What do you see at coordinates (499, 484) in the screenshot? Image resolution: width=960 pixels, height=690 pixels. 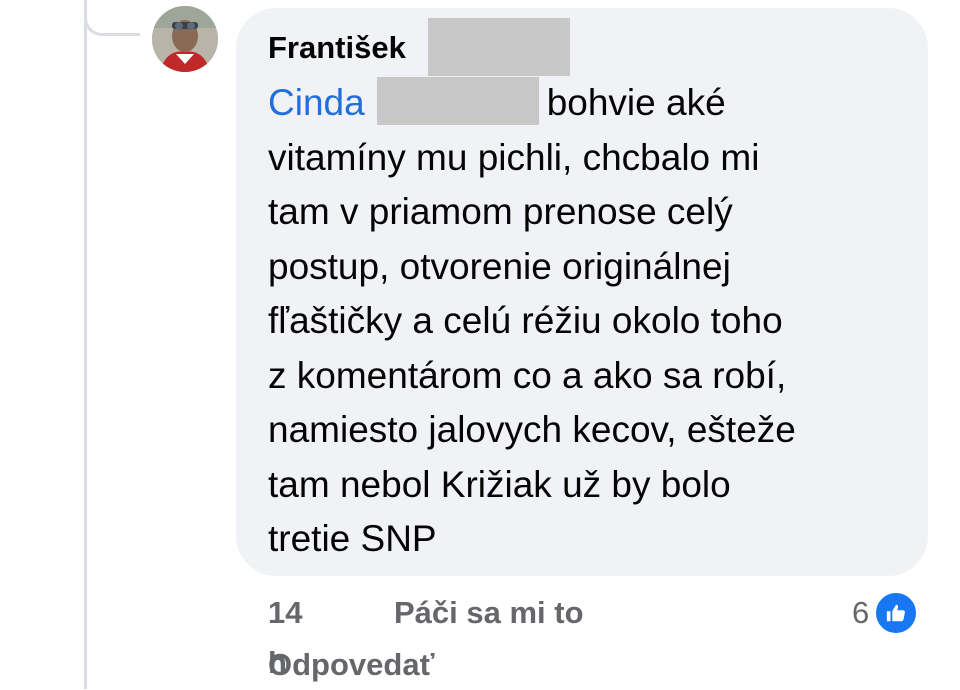 I see `comment-line: tam nebol Križiak už by bolo` at bounding box center [499, 484].